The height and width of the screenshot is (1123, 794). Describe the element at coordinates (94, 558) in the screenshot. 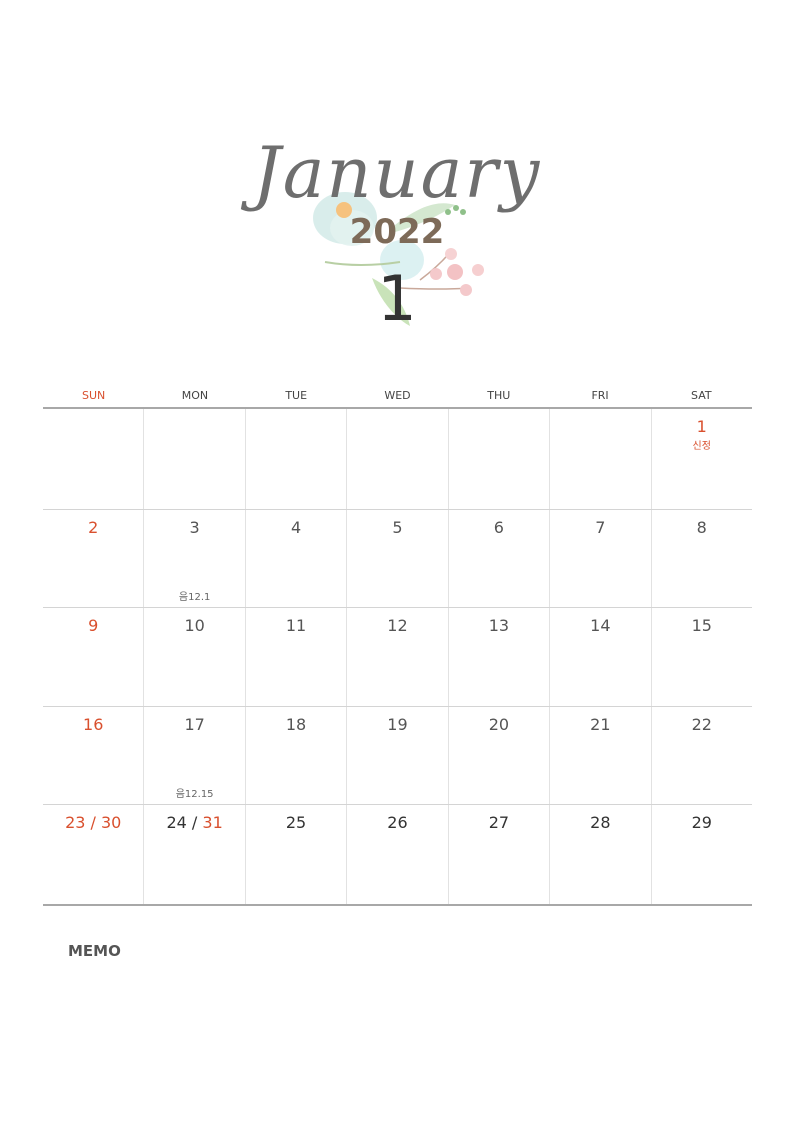

I see `day-cell: 2` at that location.